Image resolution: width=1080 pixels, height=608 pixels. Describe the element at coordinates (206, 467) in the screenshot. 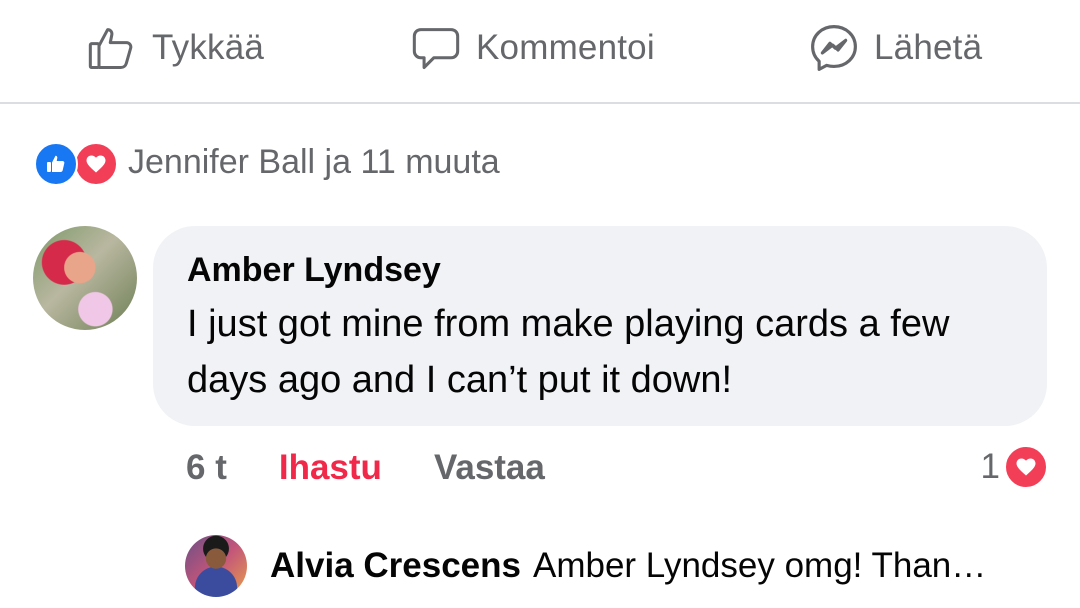

I see `comment-timestamp: 6 t` at that location.